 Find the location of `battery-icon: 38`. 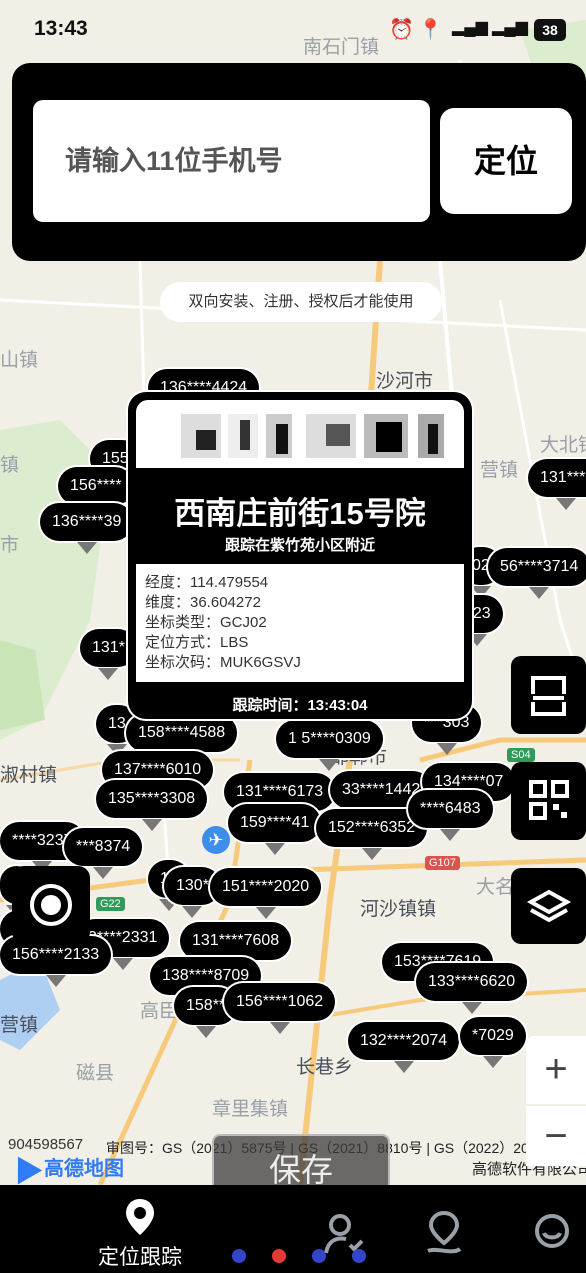

battery-icon: 38 is located at coordinates (550, 30).